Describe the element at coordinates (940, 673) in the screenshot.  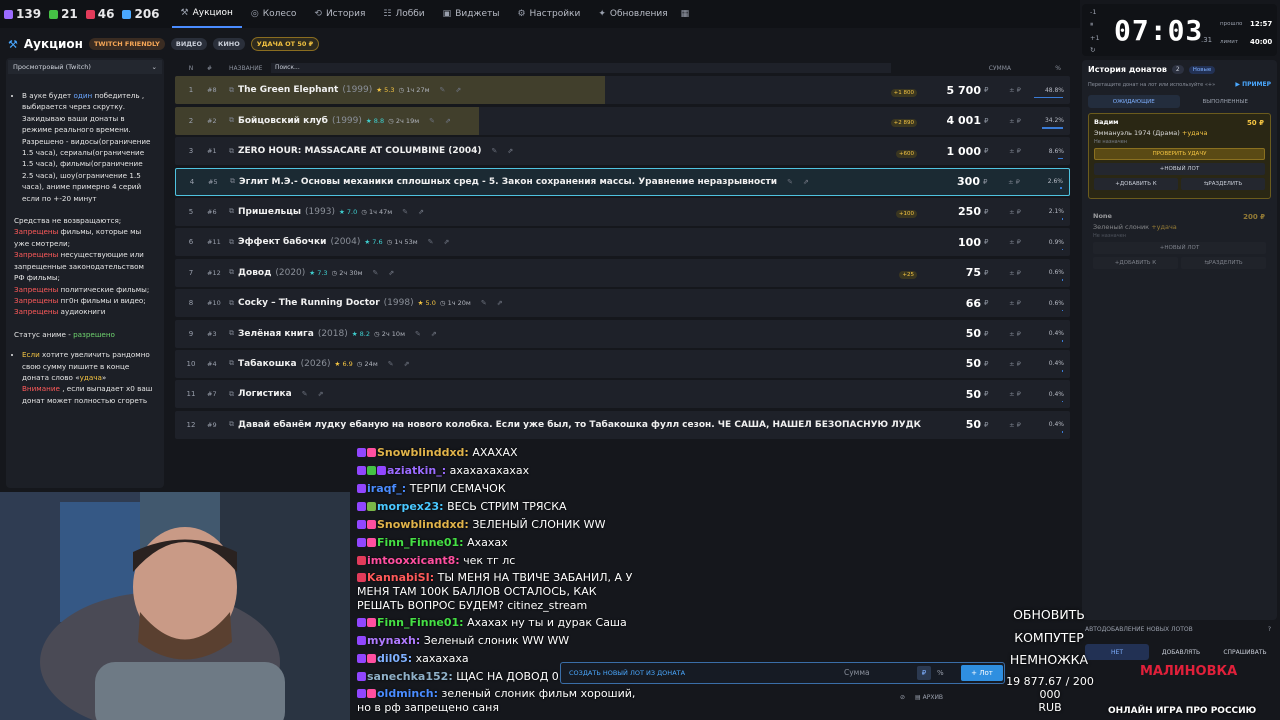
I see `percent-toggle: %` at that location.